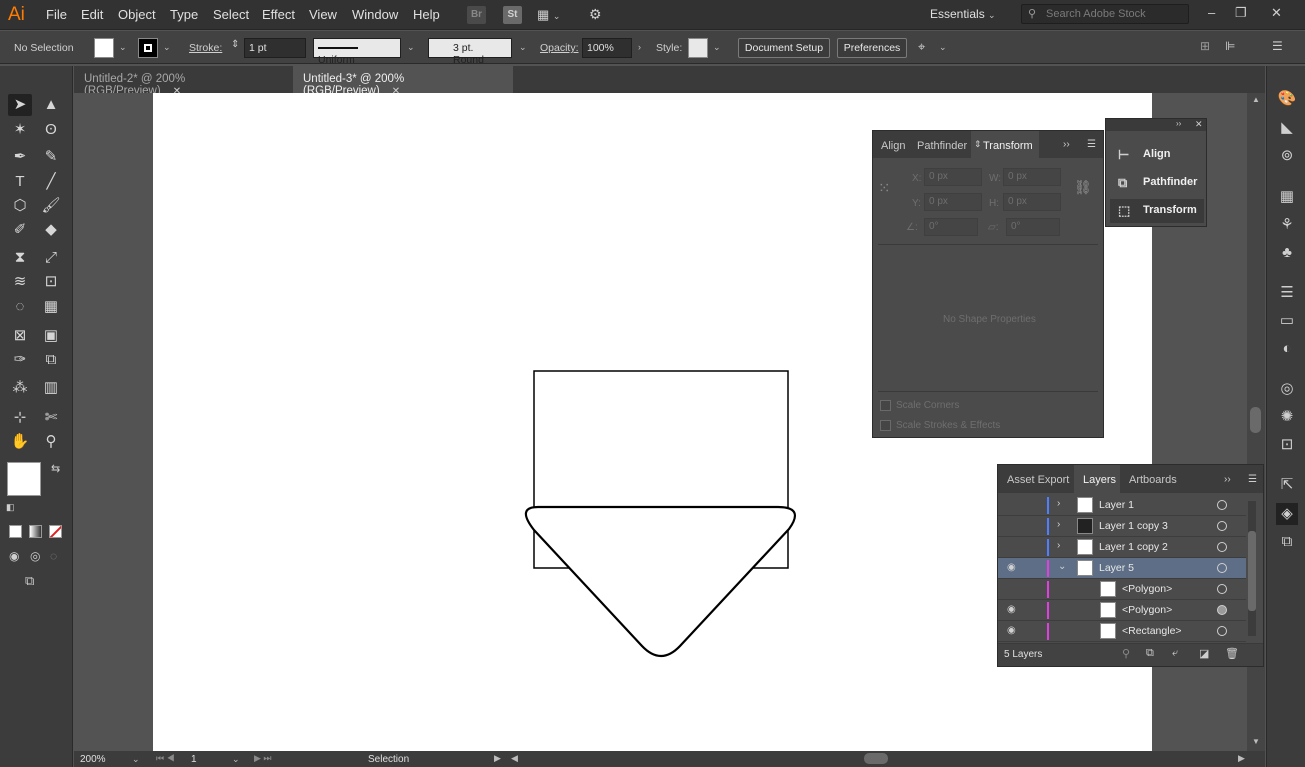  I want to click on shaper-tool-icon: ✐, so click(20, 230).